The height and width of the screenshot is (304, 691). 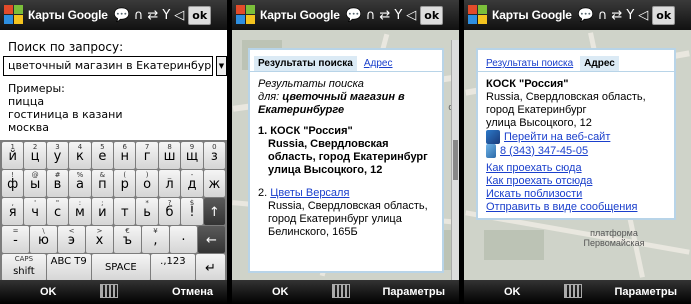 What do you see at coordinates (455, 160) in the screenshot?
I see `scrollbar` at bounding box center [455, 160].